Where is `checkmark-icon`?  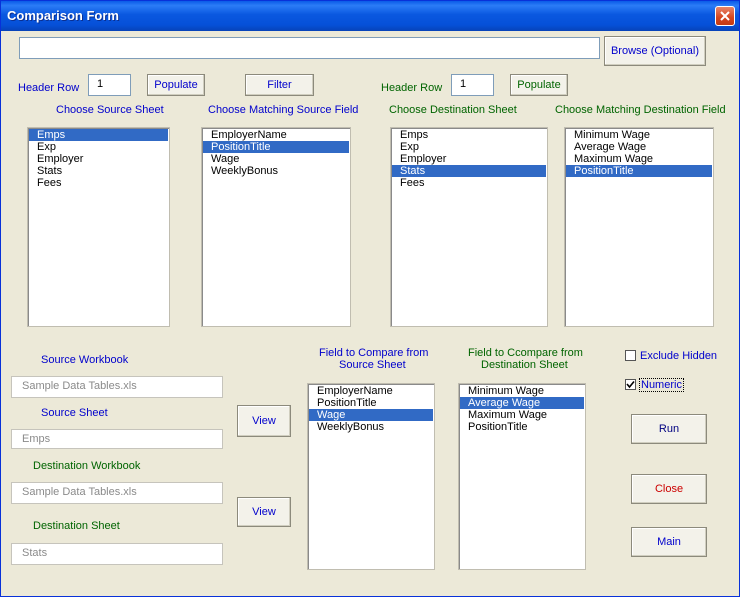
checkmark-icon is located at coordinates (630, 384).